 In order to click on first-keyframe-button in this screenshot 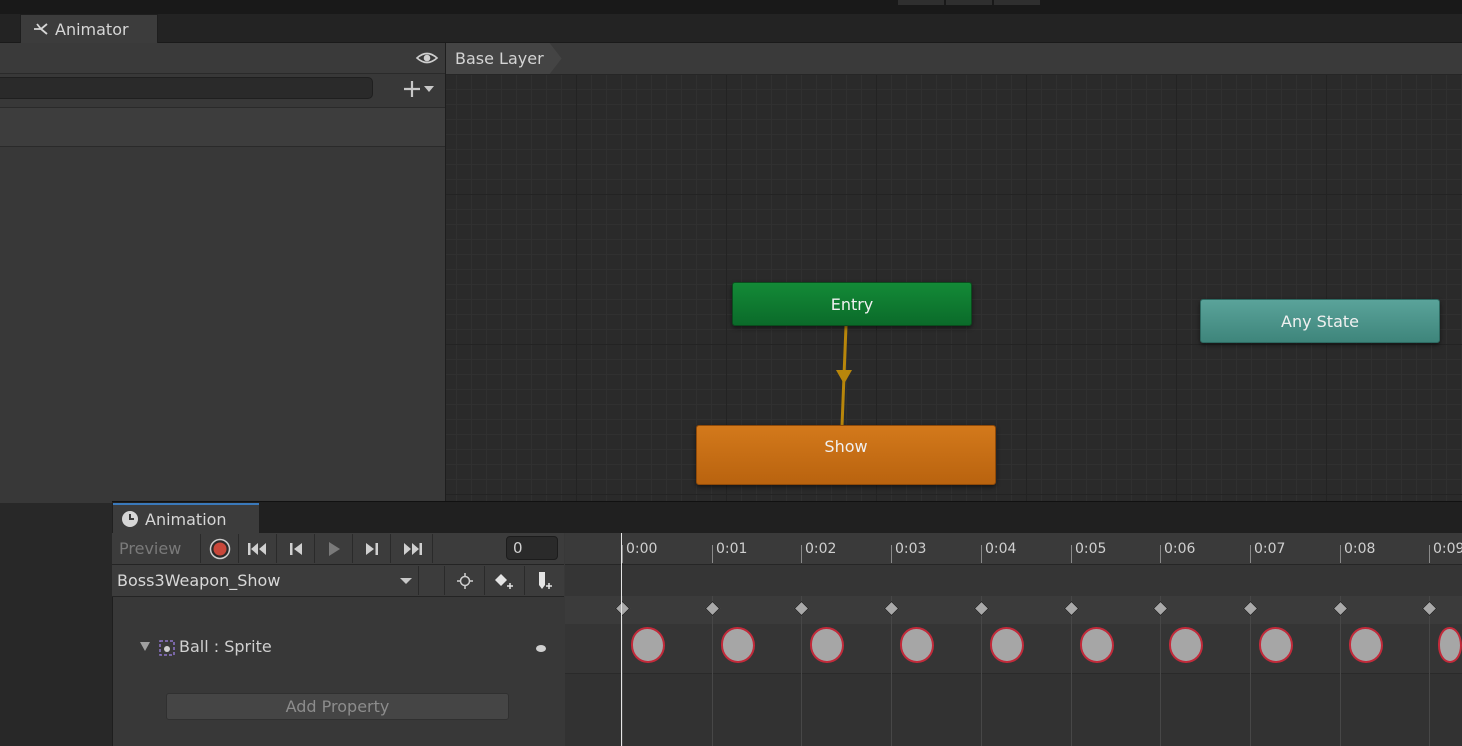, I will do `click(258, 548)`.